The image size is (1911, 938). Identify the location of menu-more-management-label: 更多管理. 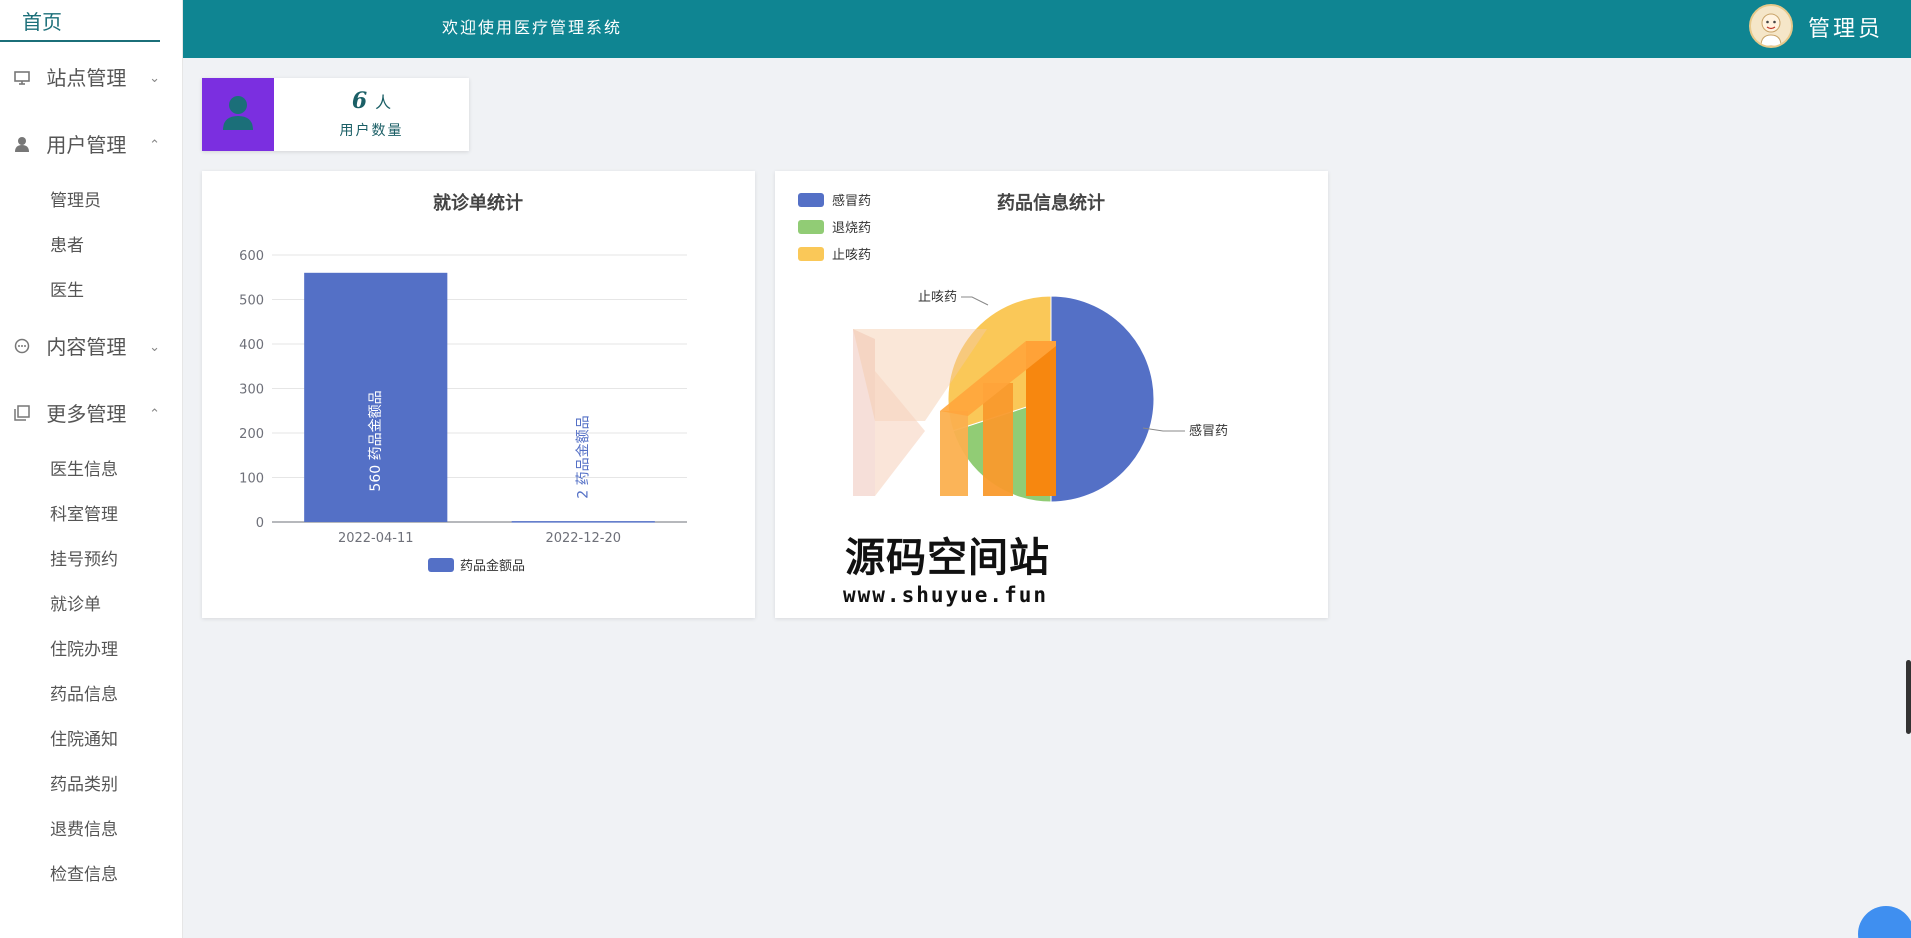
(86, 414).